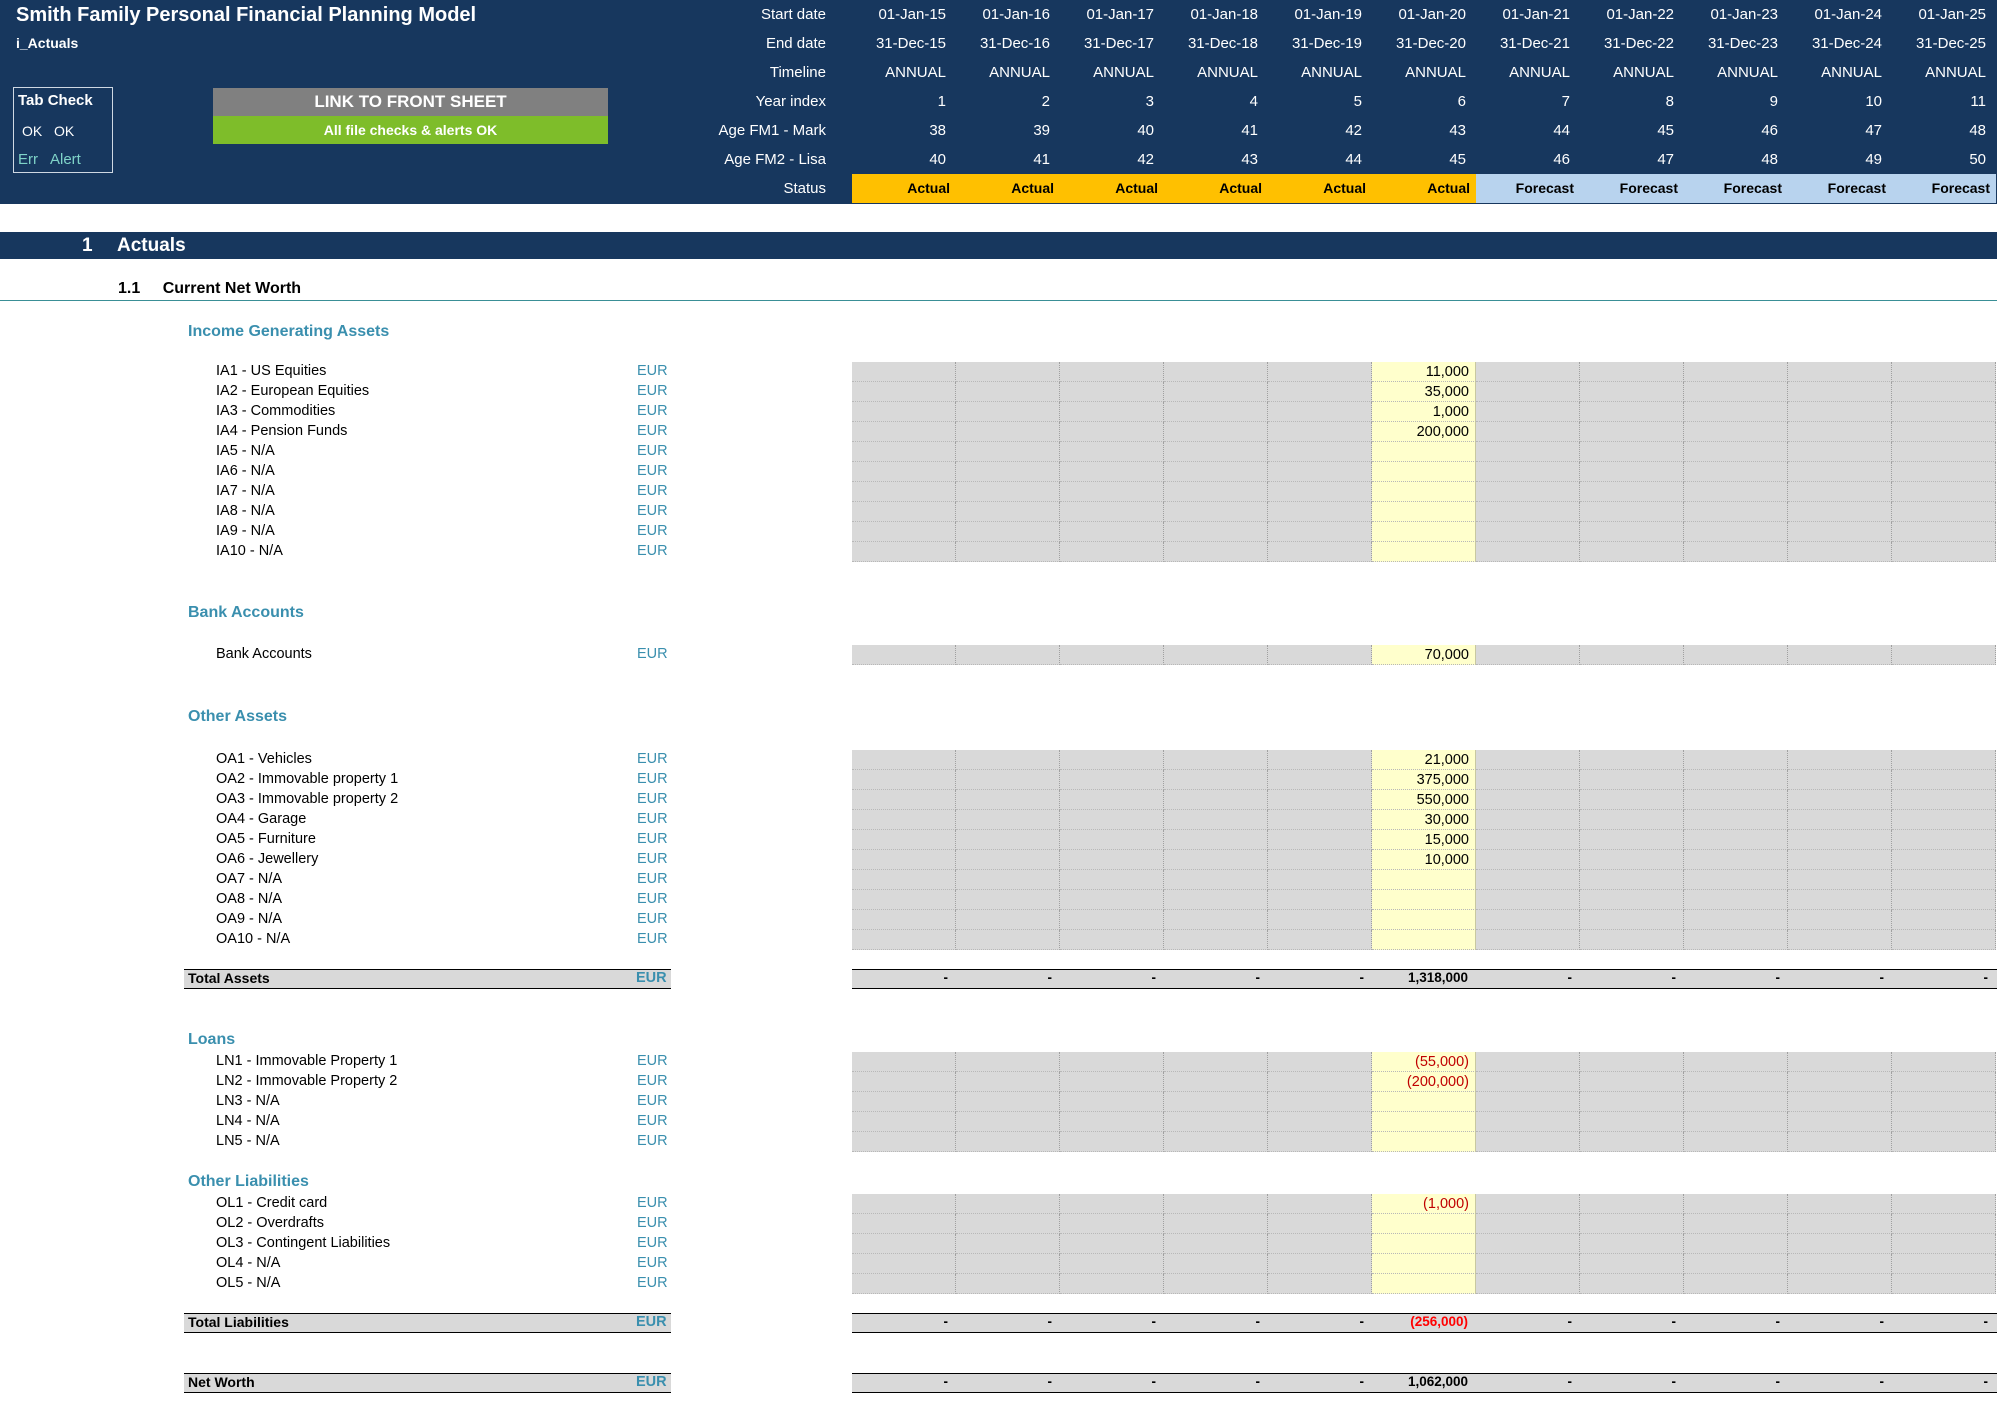  What do you see at coordinates (1424, 780) in the screenshot?
I see `input-cell: 375,000` at bounding box center [1424, 780].